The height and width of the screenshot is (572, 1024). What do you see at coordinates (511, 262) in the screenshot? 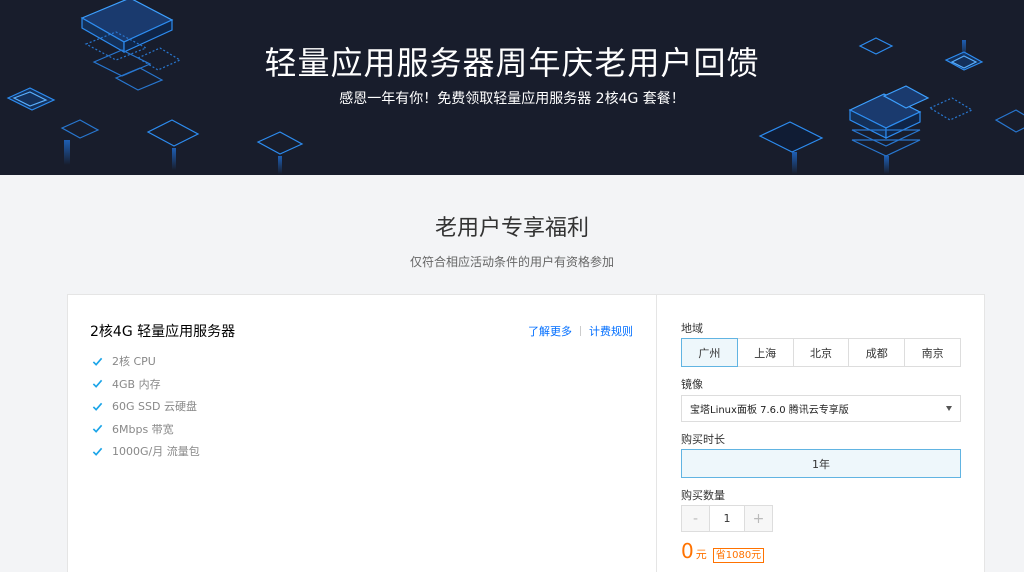
I see `section-subtitle: 仅符合相应活动条件的用户有资格参加` at bounding box center [511, 262].